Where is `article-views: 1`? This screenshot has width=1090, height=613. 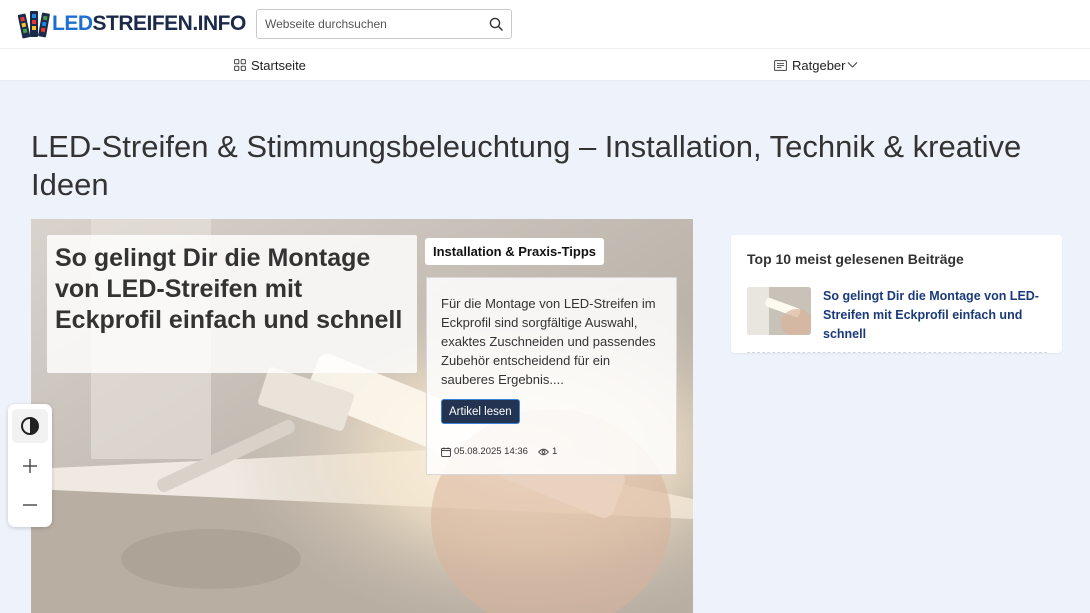
article-views: 1 is located at coordinates (547, 451).